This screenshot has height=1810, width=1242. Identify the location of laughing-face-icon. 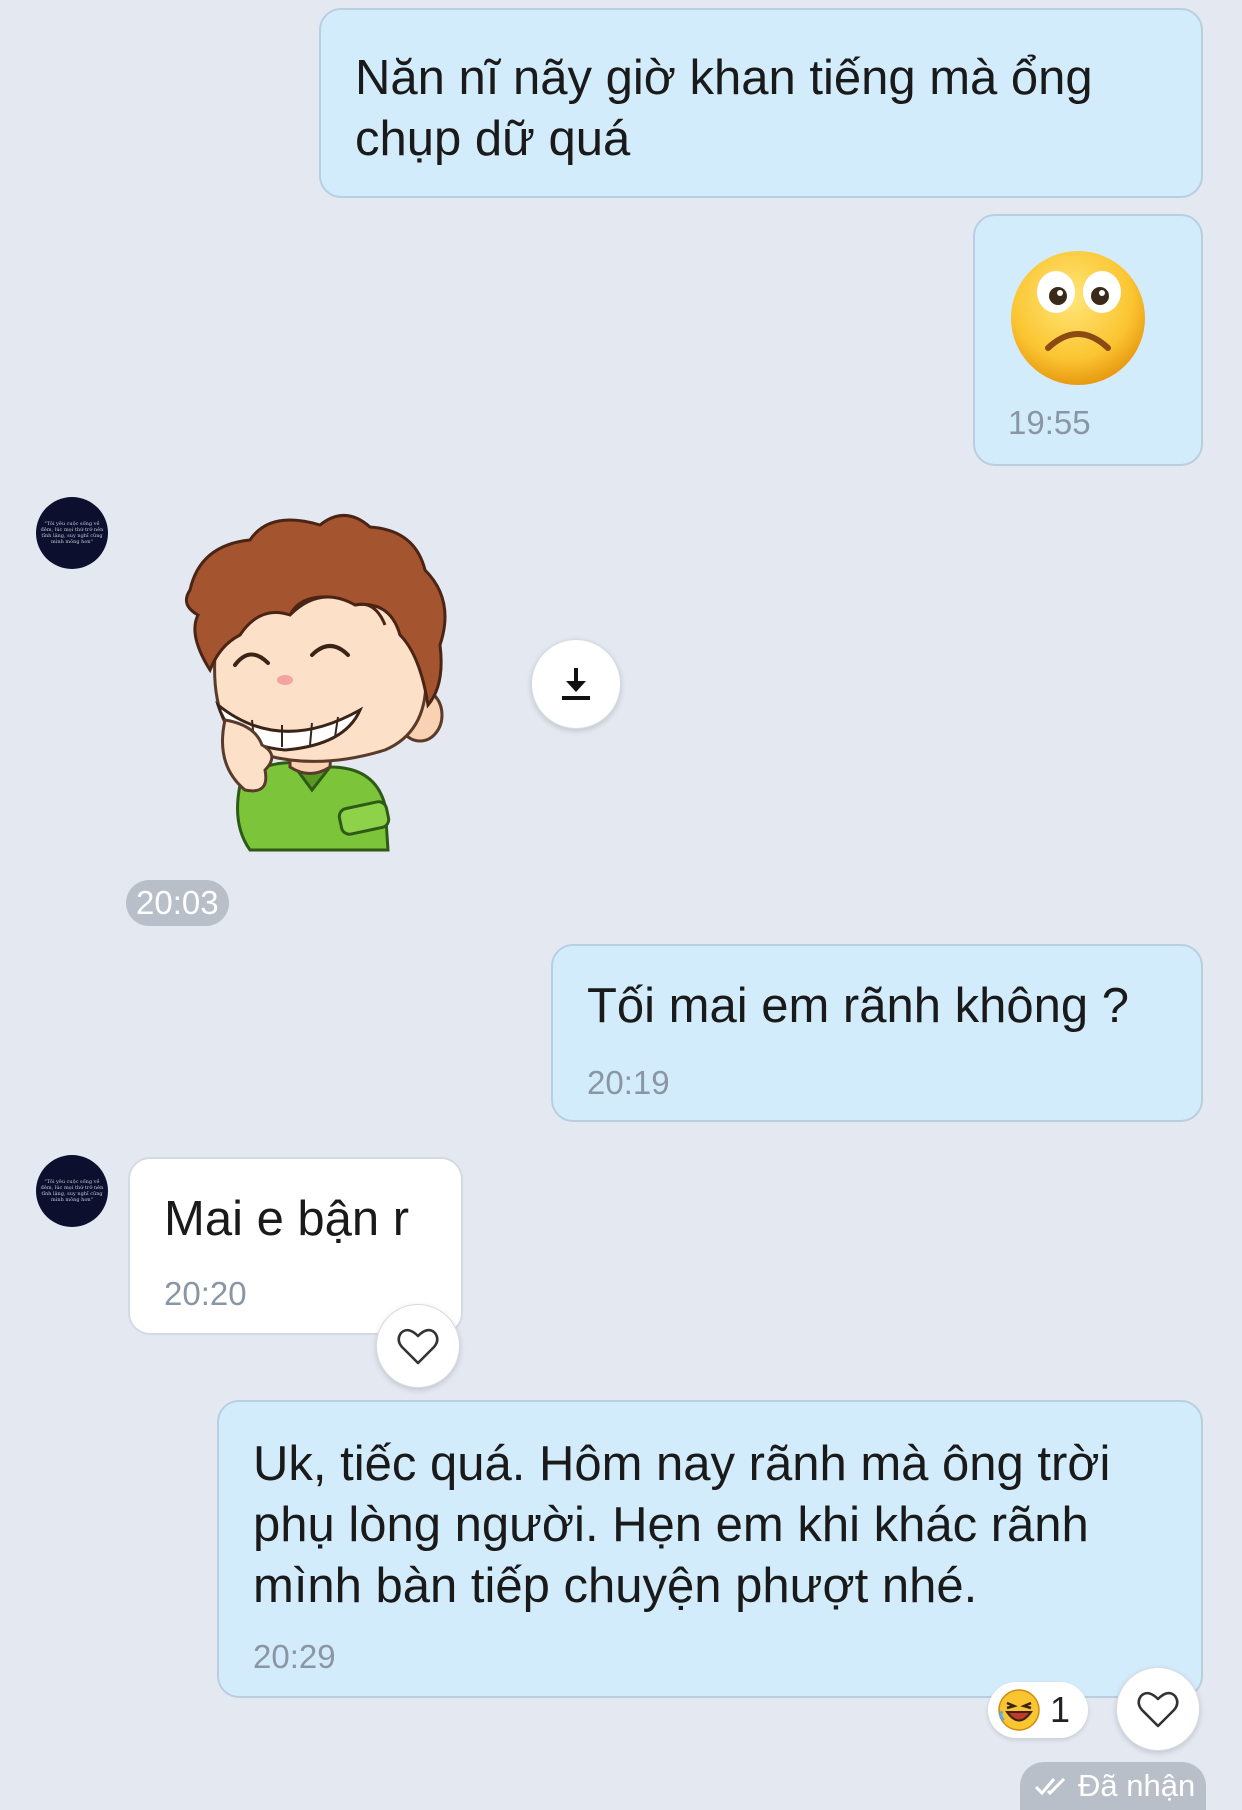
(1019, 1710).